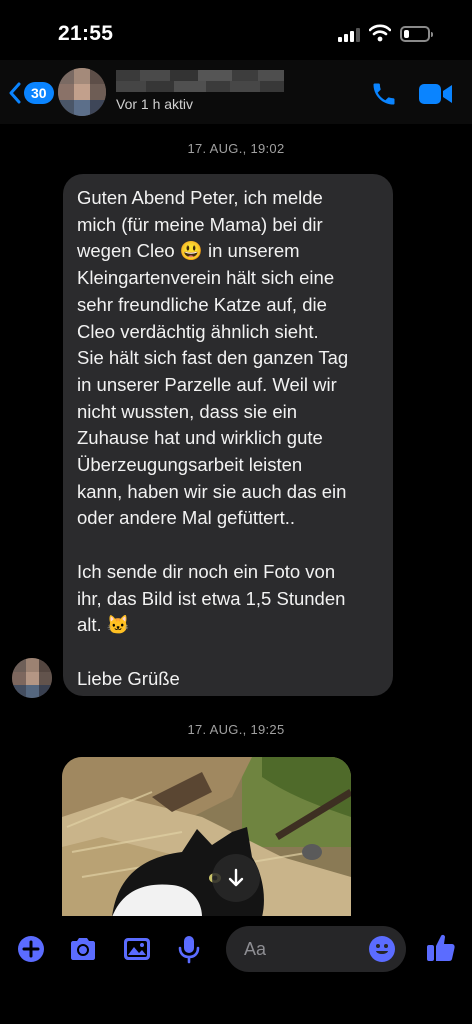 The height and width of the screenshot is (1024, 472). I want to click on back-chevron-icon, so click(15, 93).